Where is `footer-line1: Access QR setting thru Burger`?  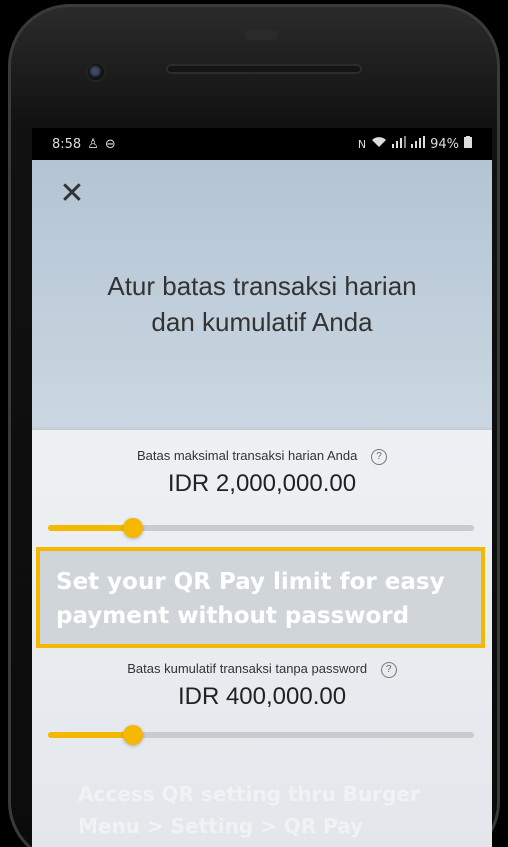
footer-line1: Access QR setting thru Burger is located at coordinates (249, 794).